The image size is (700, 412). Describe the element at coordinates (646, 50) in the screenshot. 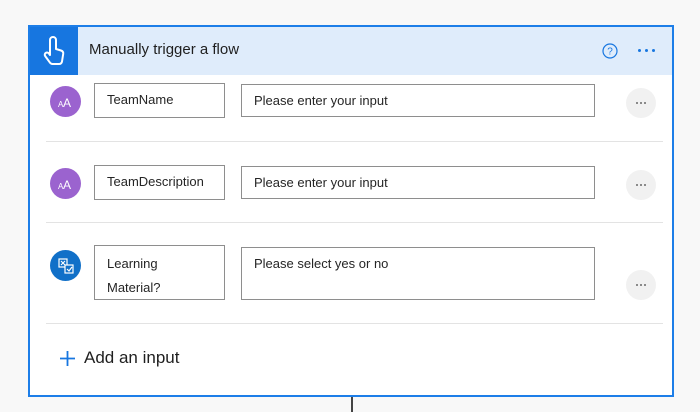

I see `more-options-icon` at that location.